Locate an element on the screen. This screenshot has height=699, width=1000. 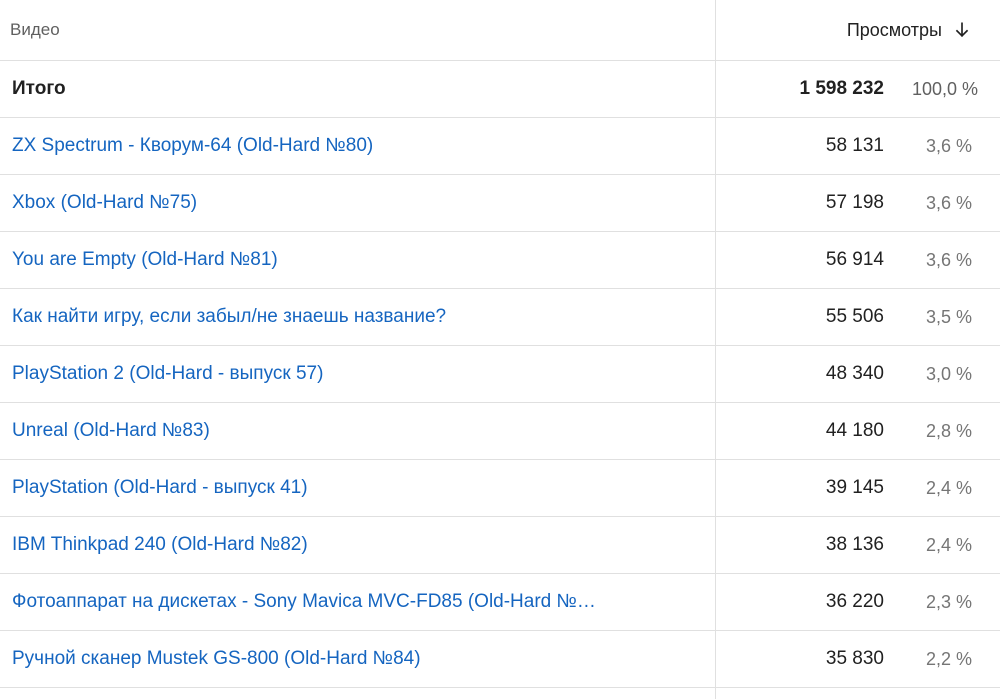
table-row: Unreal (Old-Hard №83) 44 180 2,8 % is located at coordinates (500, 431).